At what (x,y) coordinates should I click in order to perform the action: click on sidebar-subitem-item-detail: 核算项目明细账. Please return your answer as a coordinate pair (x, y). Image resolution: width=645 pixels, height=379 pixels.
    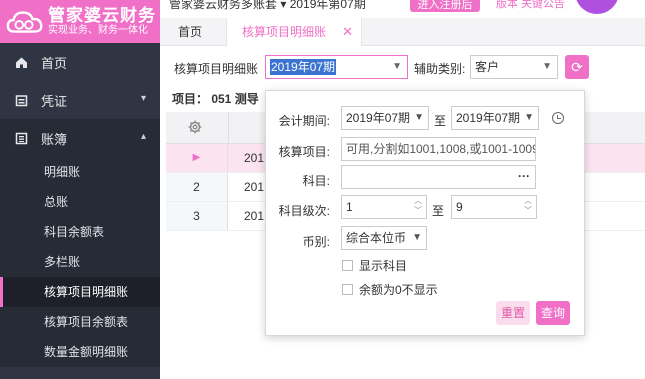
    Looking at the image, I should click on (80, 292).